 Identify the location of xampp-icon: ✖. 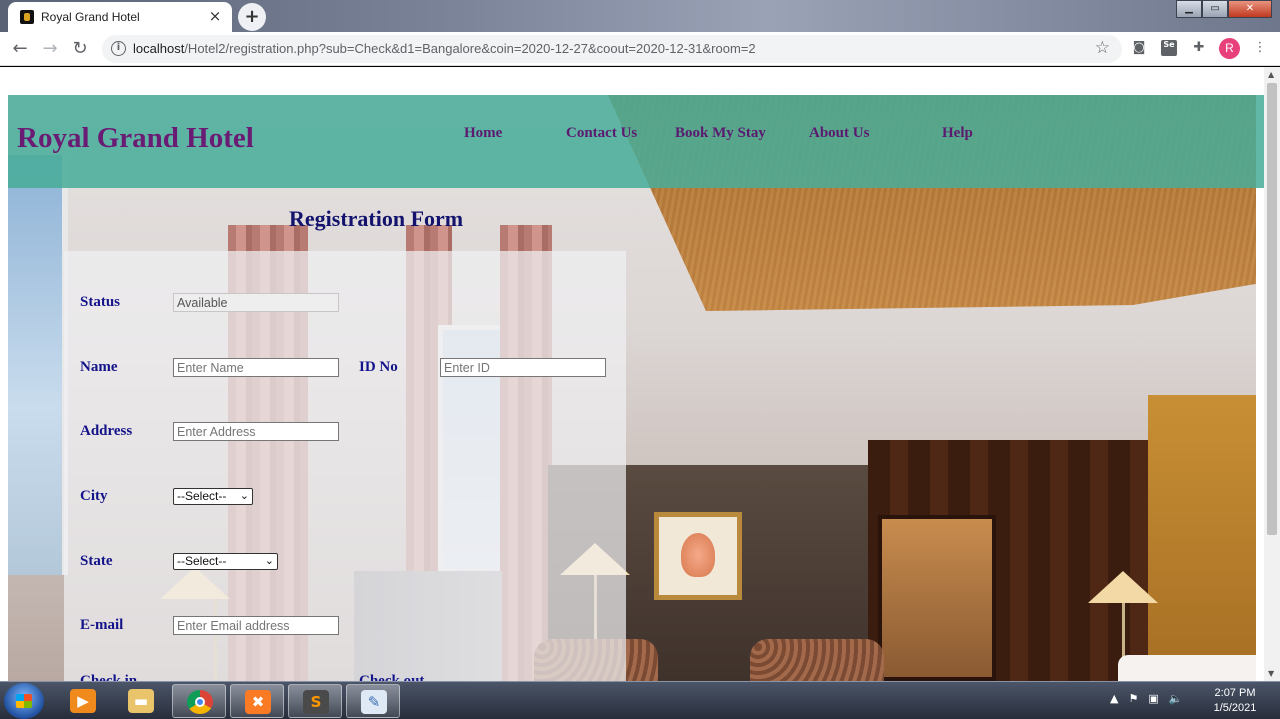
(258, 702).